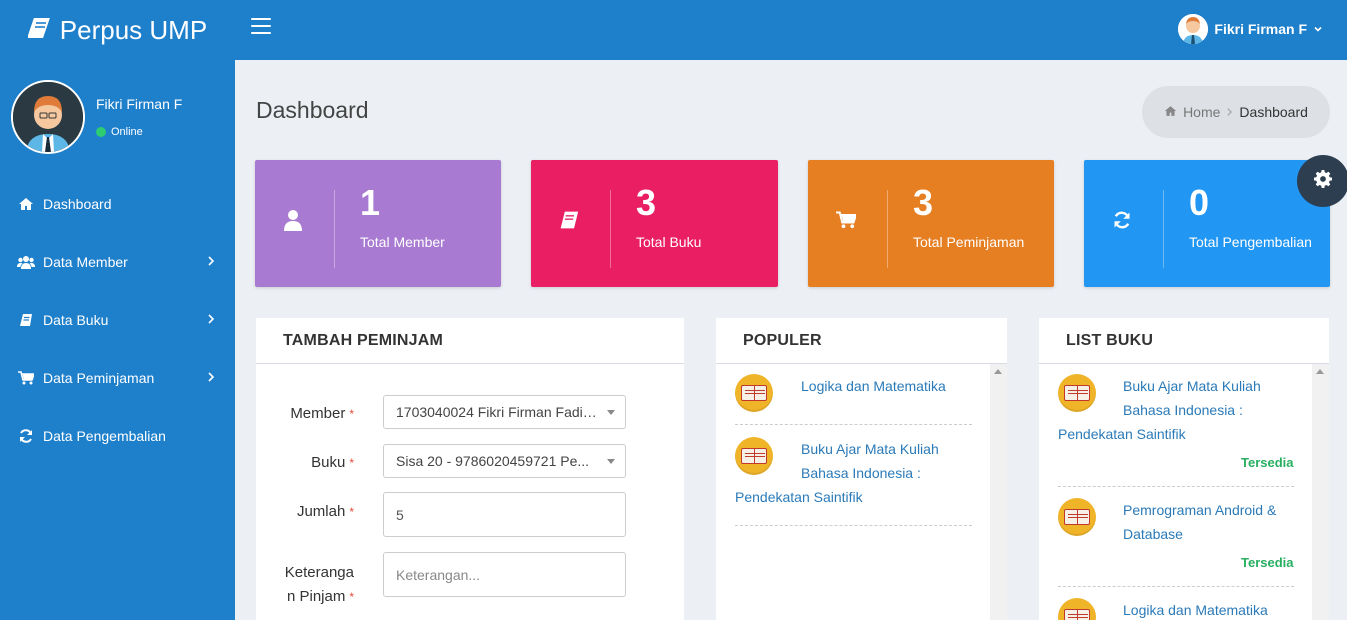  Describe the element at coordinates (104, 436) in the screenshot. I see `sidebar-item-label: Data Pengembalian` at that location.